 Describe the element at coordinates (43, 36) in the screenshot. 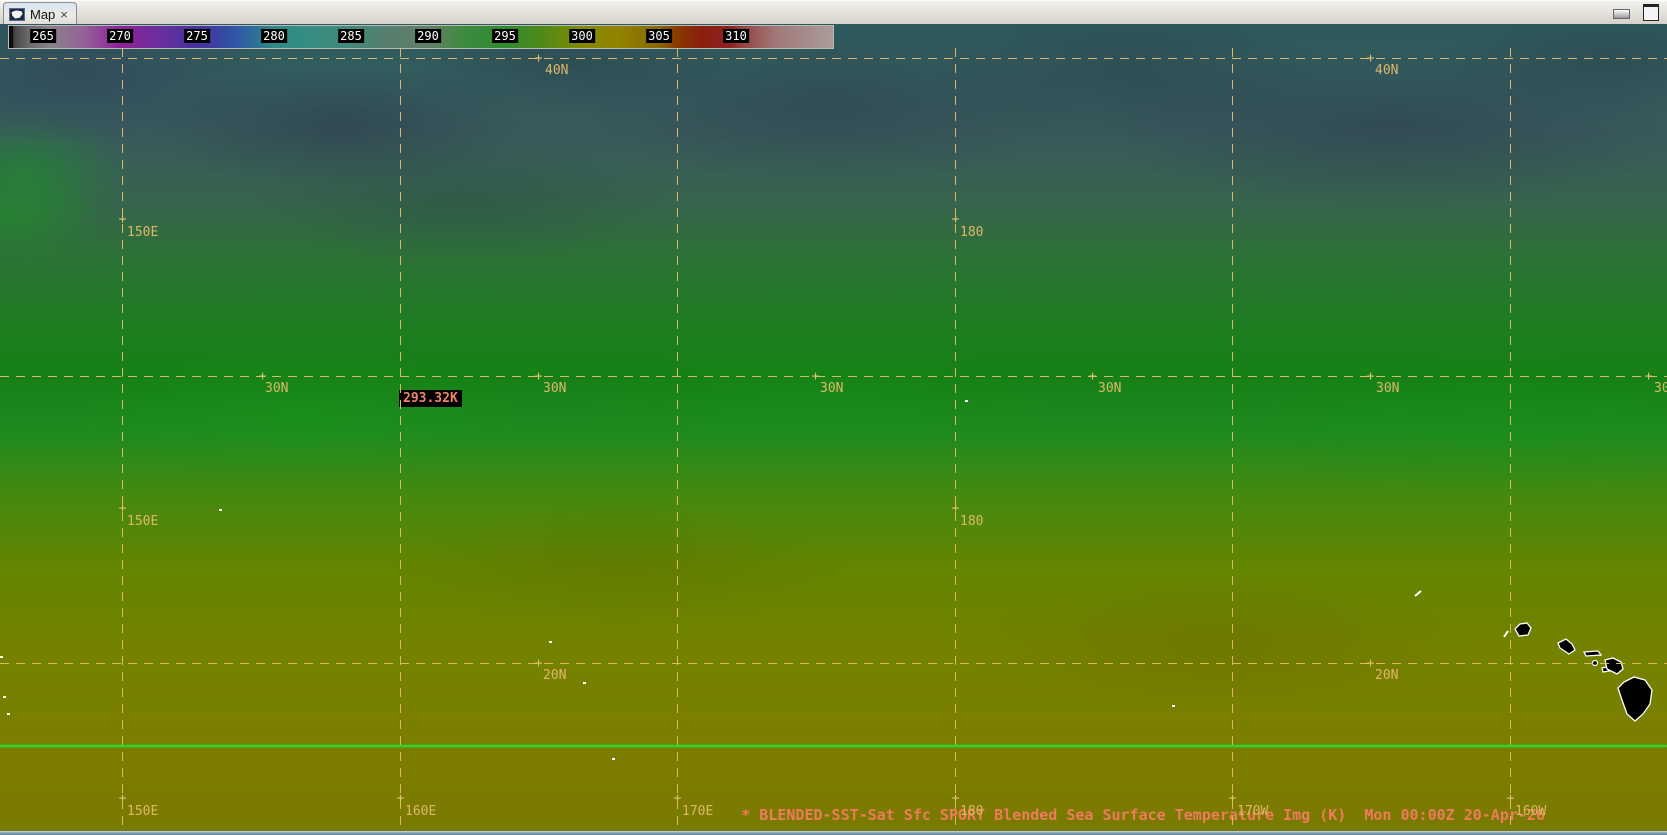

I see `colorbar-tick-265: 265` at that location.